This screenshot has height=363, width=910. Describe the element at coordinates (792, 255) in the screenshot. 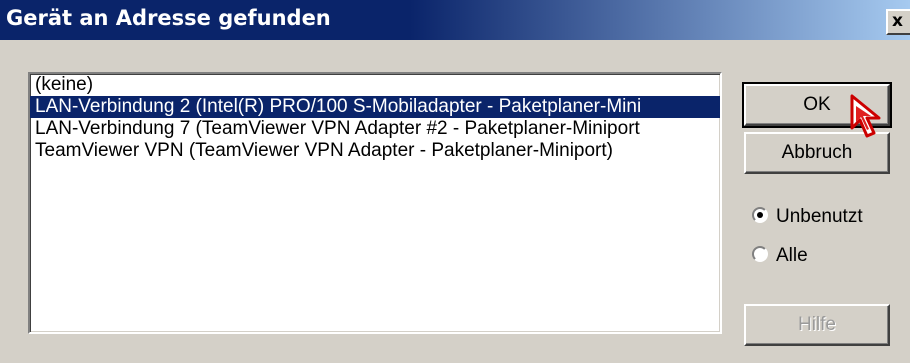

I see `radio-label-alle: Alle` at that location.